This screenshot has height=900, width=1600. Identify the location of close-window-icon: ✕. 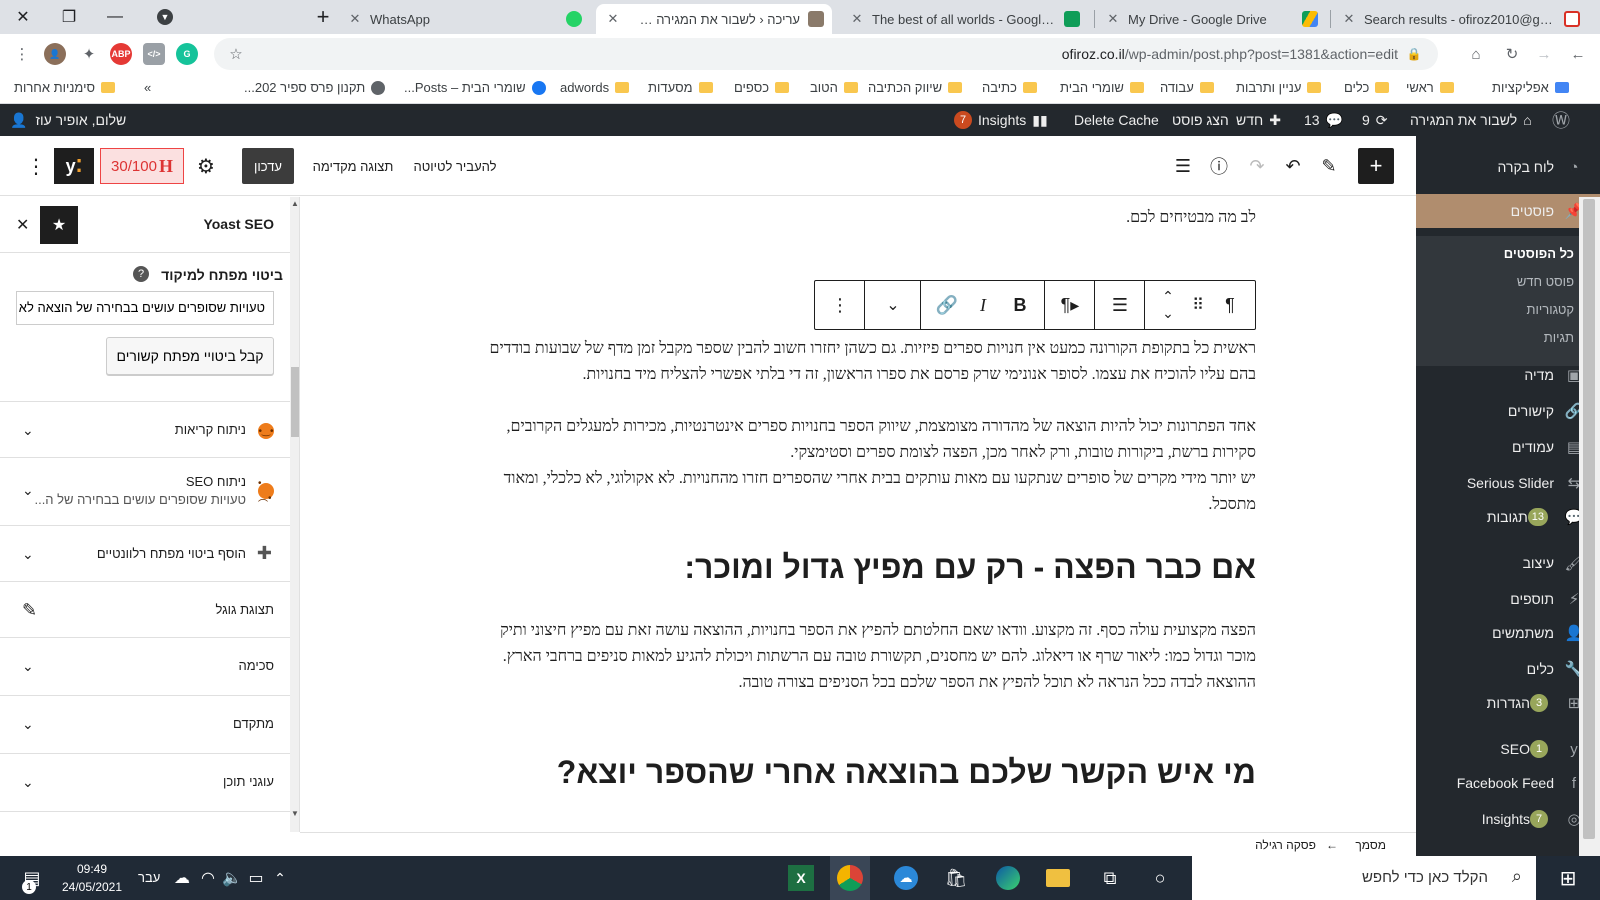
(23, 17).